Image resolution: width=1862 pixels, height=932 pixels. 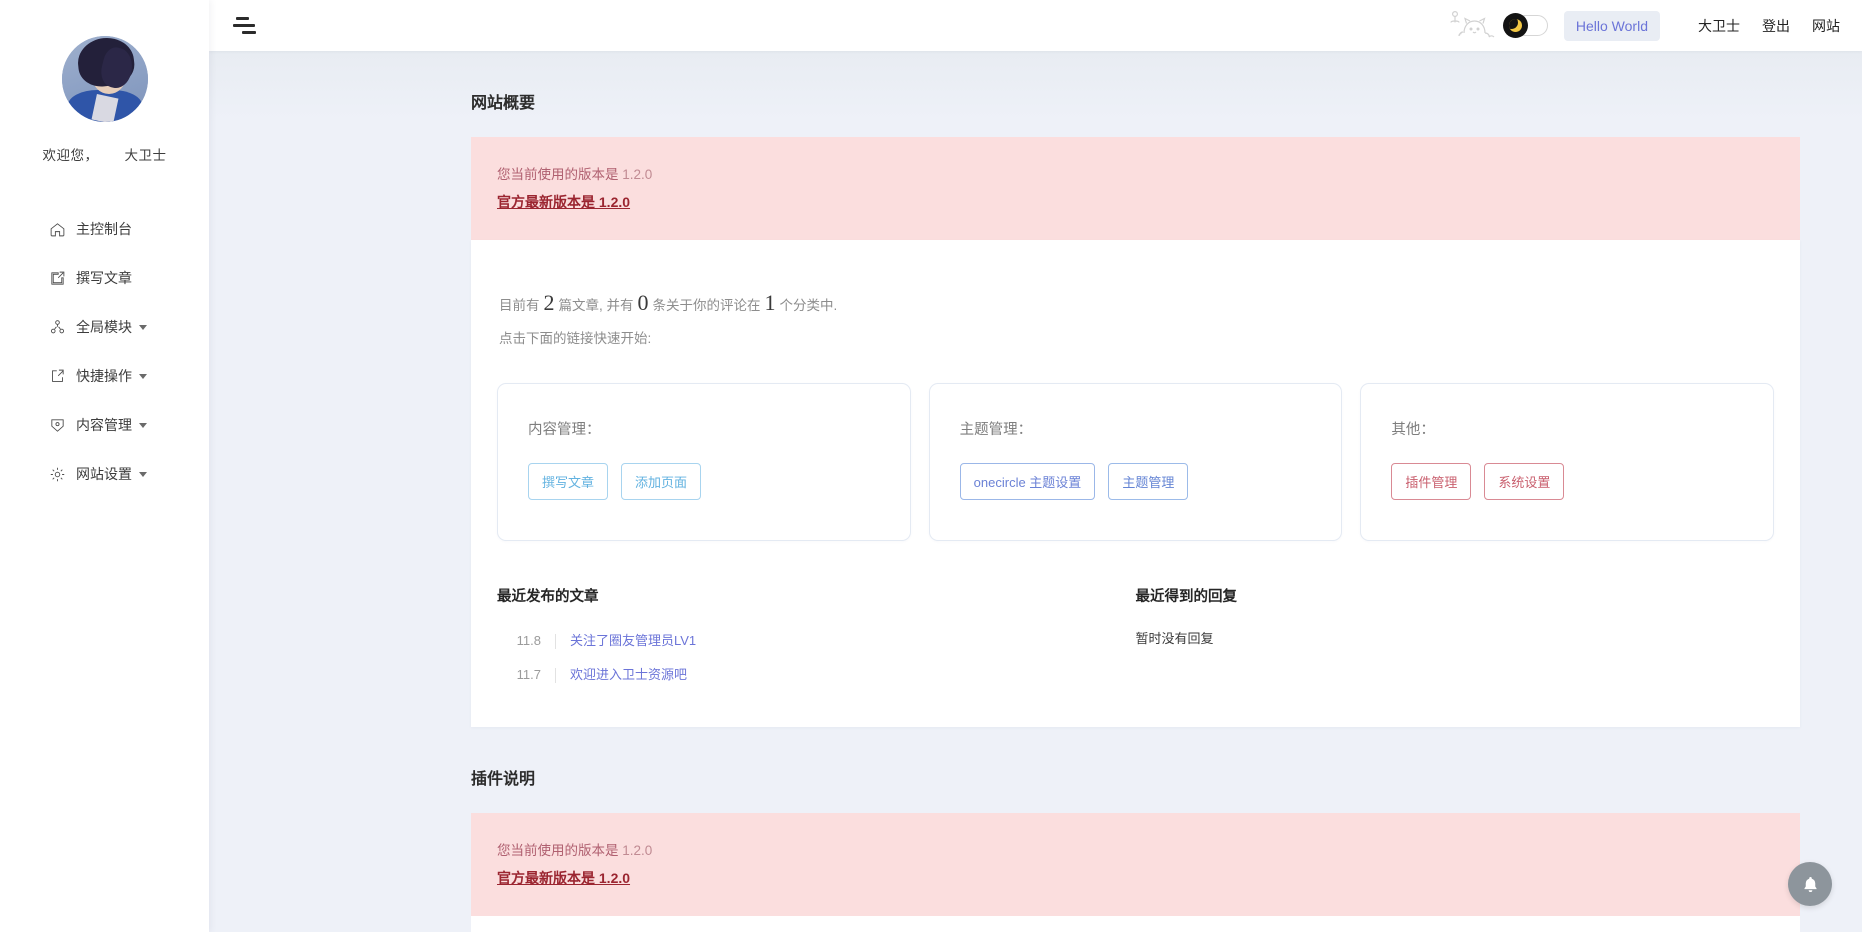 What do you see at coordinates (1776, 26) in the screenshot?
I see `topbar-link-logout: 登出` at bounding box center [1776, 26].